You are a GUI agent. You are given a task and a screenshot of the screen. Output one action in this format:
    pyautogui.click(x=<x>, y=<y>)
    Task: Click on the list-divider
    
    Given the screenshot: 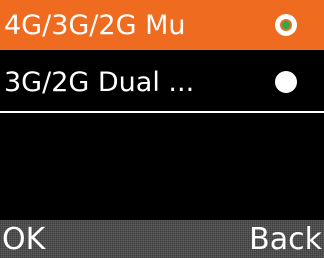 What is the action you would take?
    pyautogui.click(x=162, y=112)
    